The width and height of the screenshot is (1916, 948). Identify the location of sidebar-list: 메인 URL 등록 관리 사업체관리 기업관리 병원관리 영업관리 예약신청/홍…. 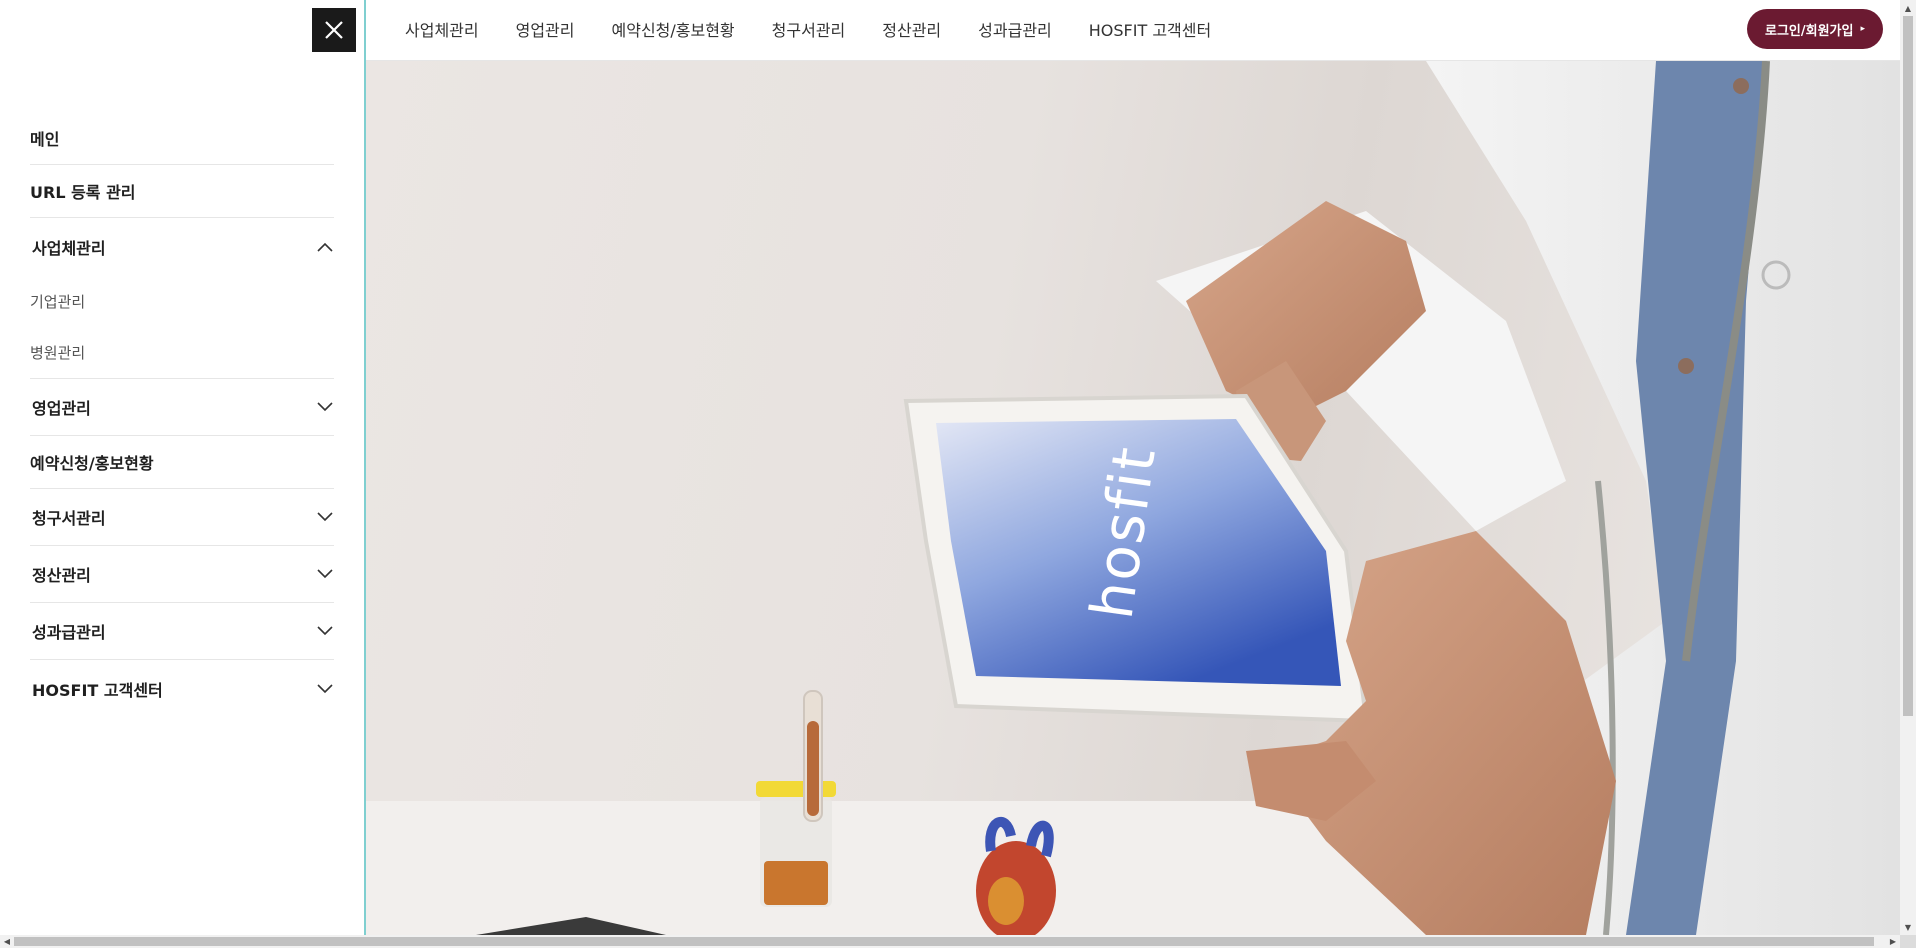
(182, 414).